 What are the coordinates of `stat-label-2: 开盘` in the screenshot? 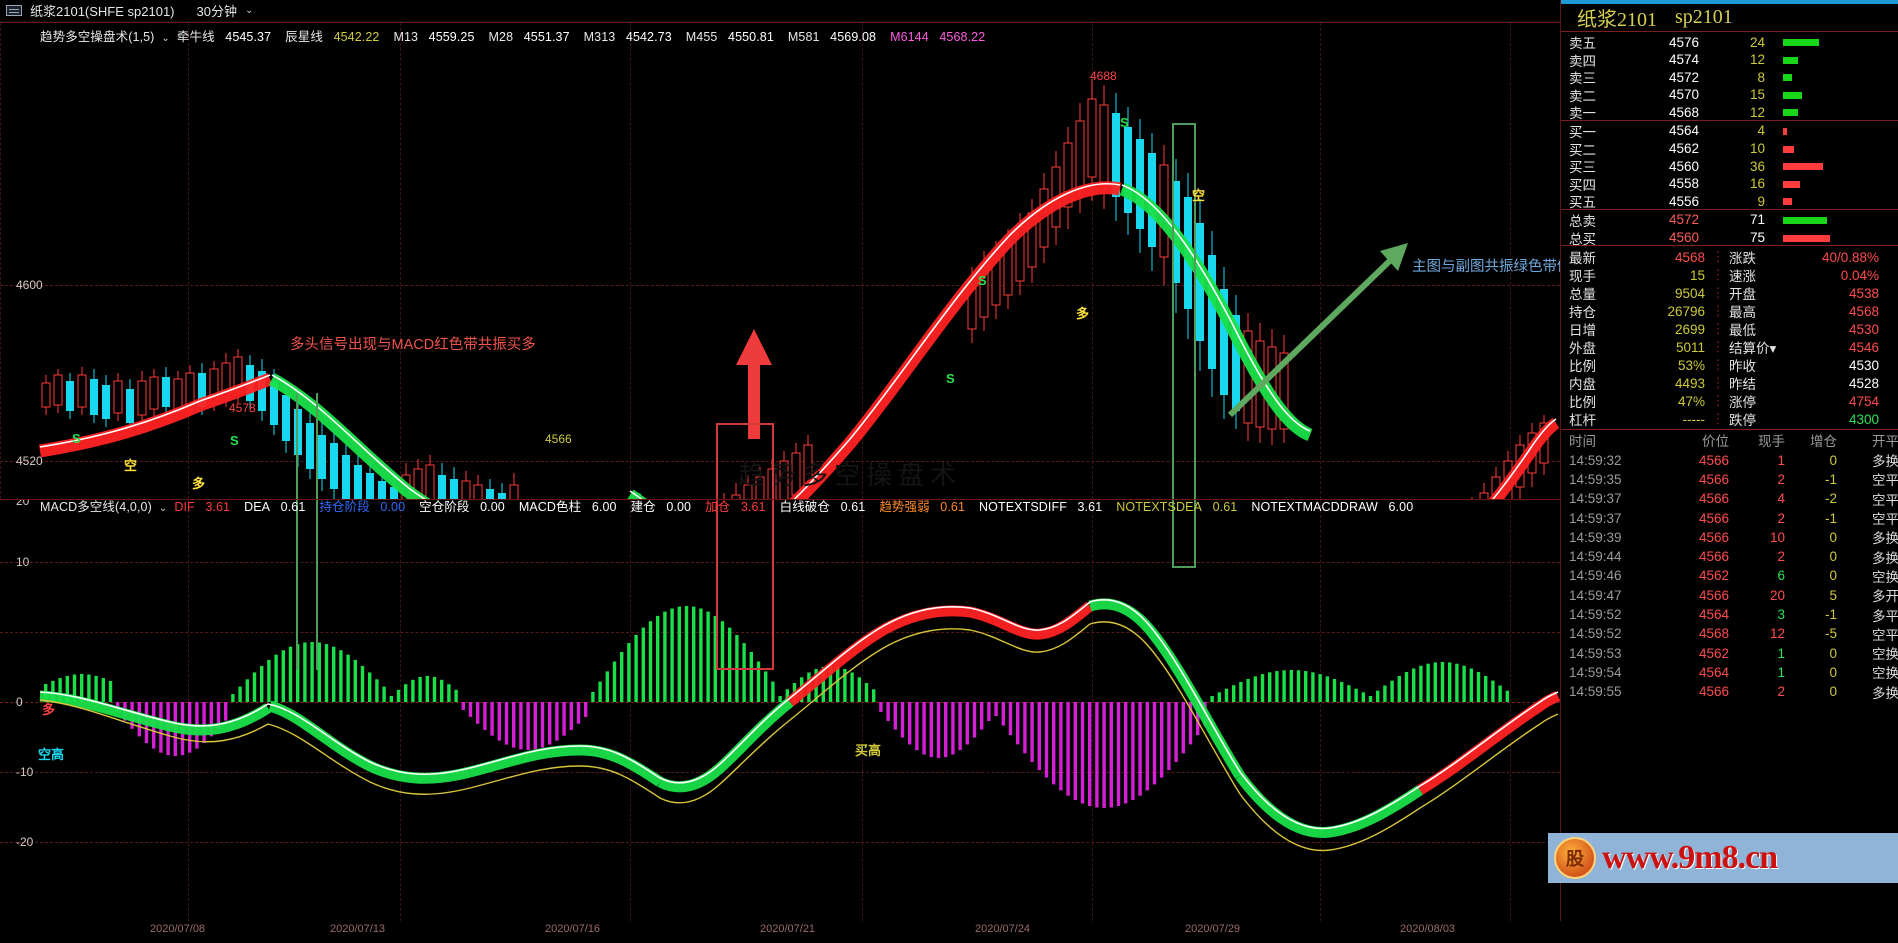 It's located at (1742, 295).